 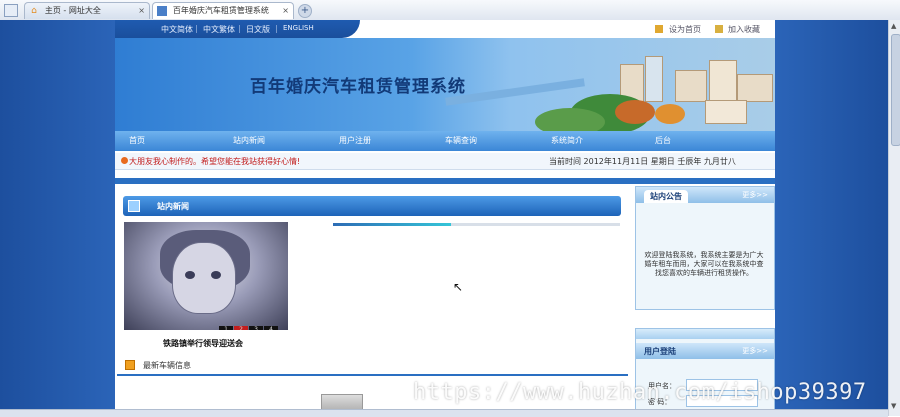 What do you see at coordinates (271, 328) in the screenshot?
I see `slide-button: 4` at bounding box center [271, 328].